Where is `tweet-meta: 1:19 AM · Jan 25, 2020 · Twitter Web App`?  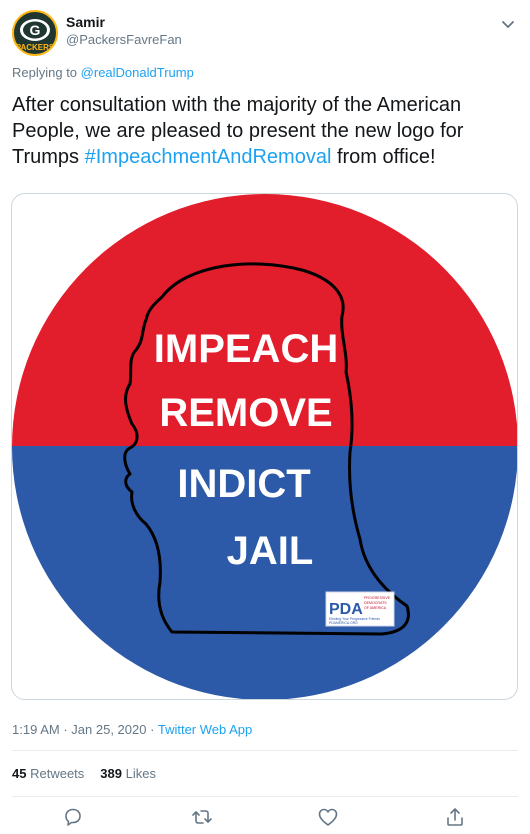 tweet-meta: 1:19 AM · Jan 25, 2020 · Twitter Web App is located at coordinates (132, 729).